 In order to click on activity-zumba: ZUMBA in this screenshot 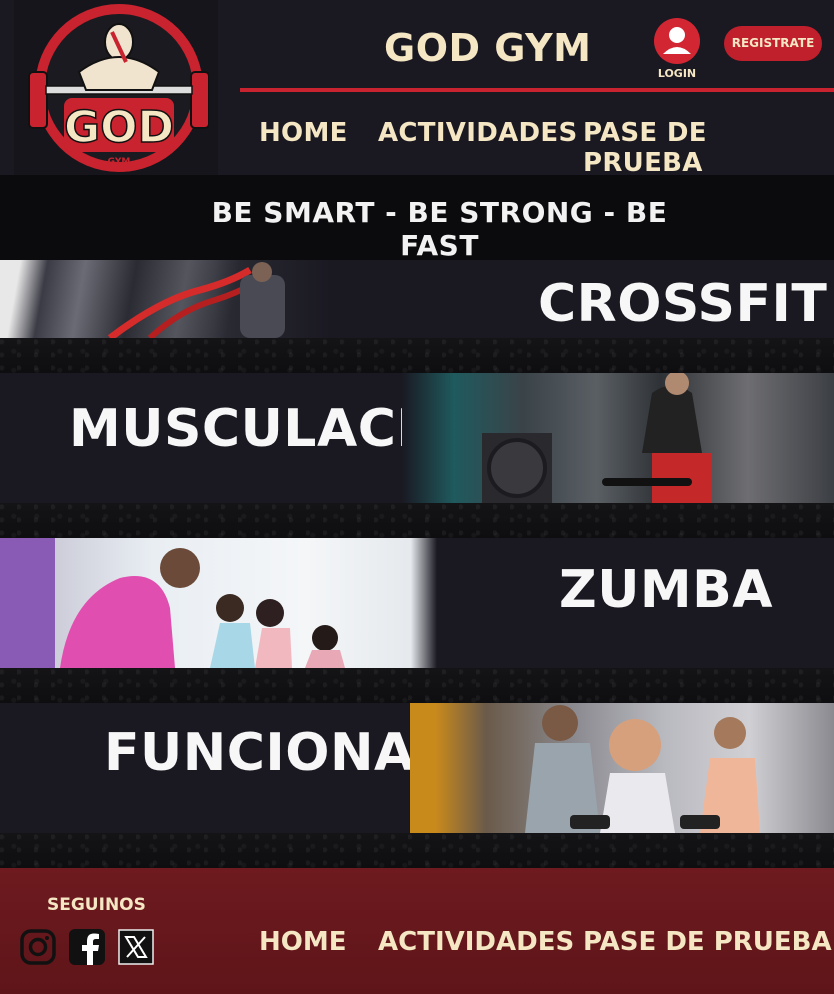, I will do `click(417, 603)`.